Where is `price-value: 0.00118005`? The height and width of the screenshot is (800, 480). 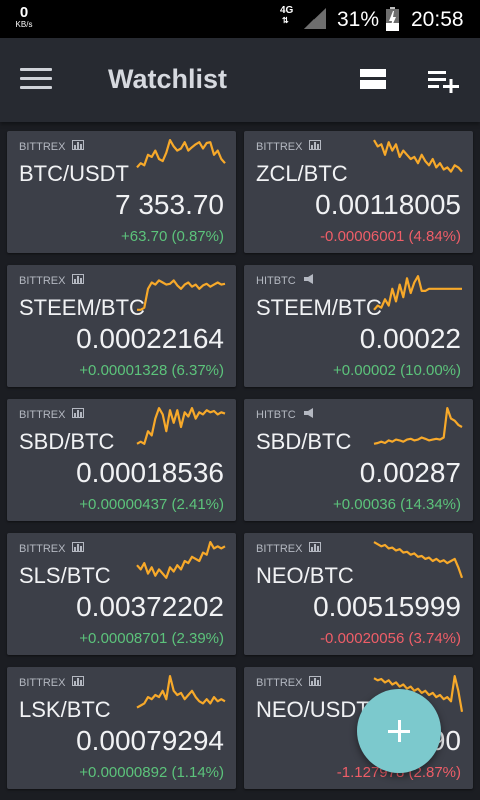 price-value: 0.00118005 is located at coordinates (388, 204).